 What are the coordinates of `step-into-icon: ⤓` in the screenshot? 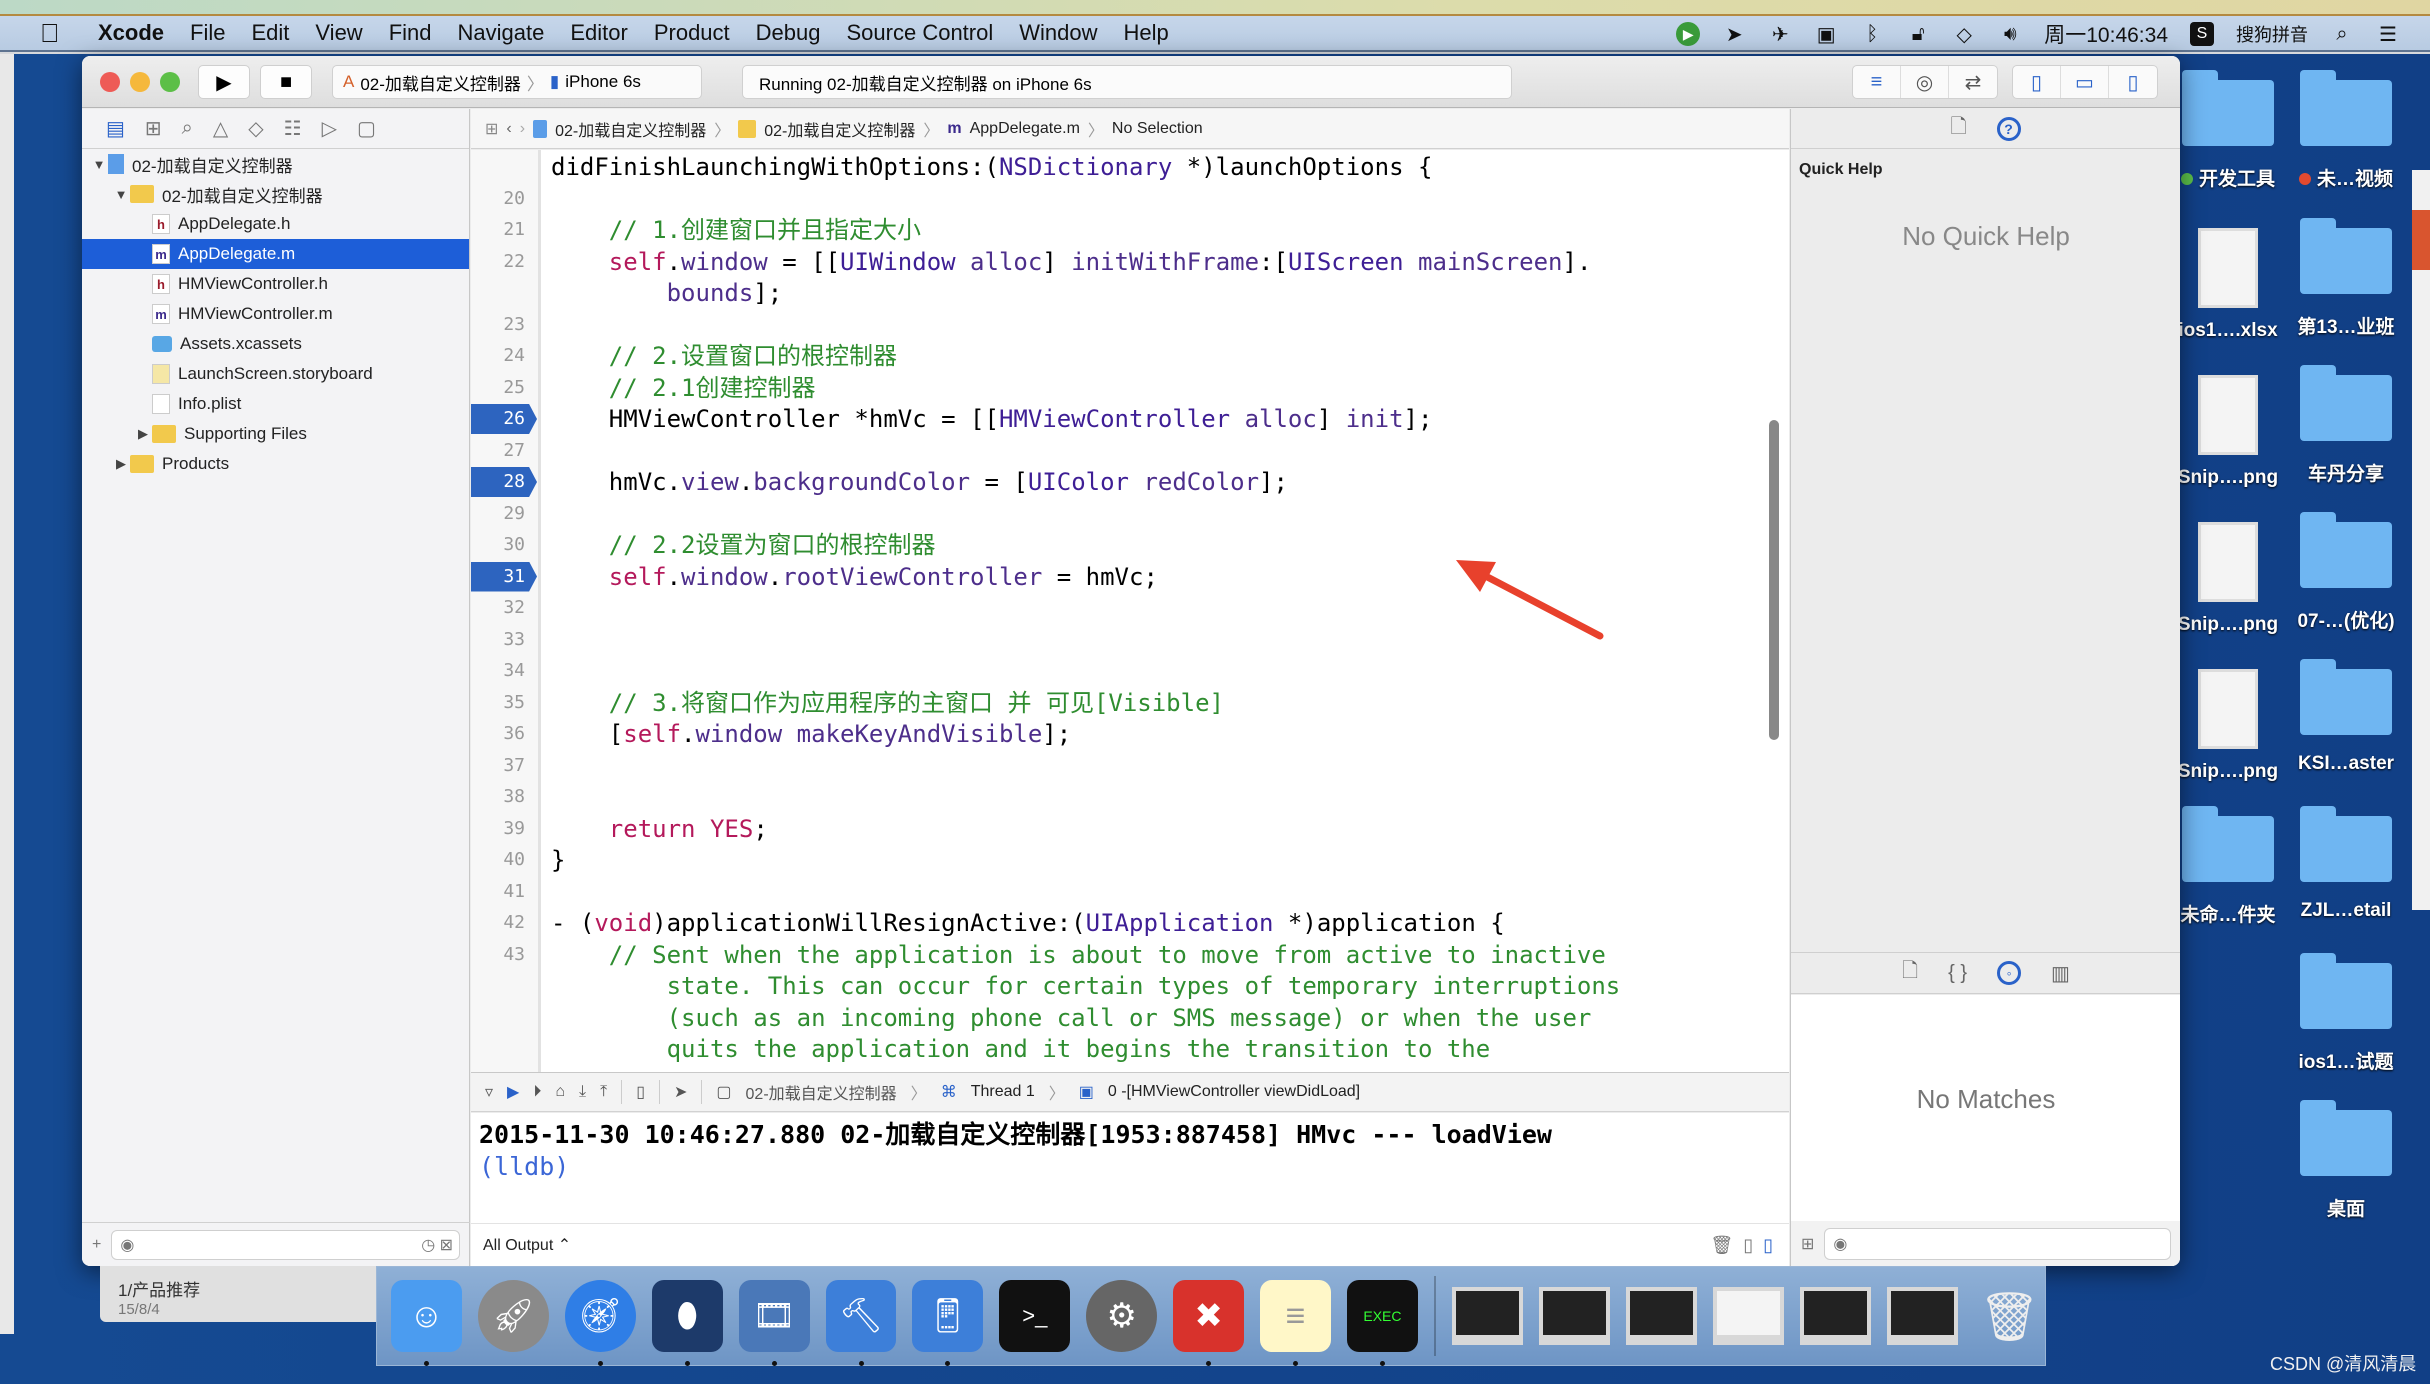 It's located at (582, 1092).